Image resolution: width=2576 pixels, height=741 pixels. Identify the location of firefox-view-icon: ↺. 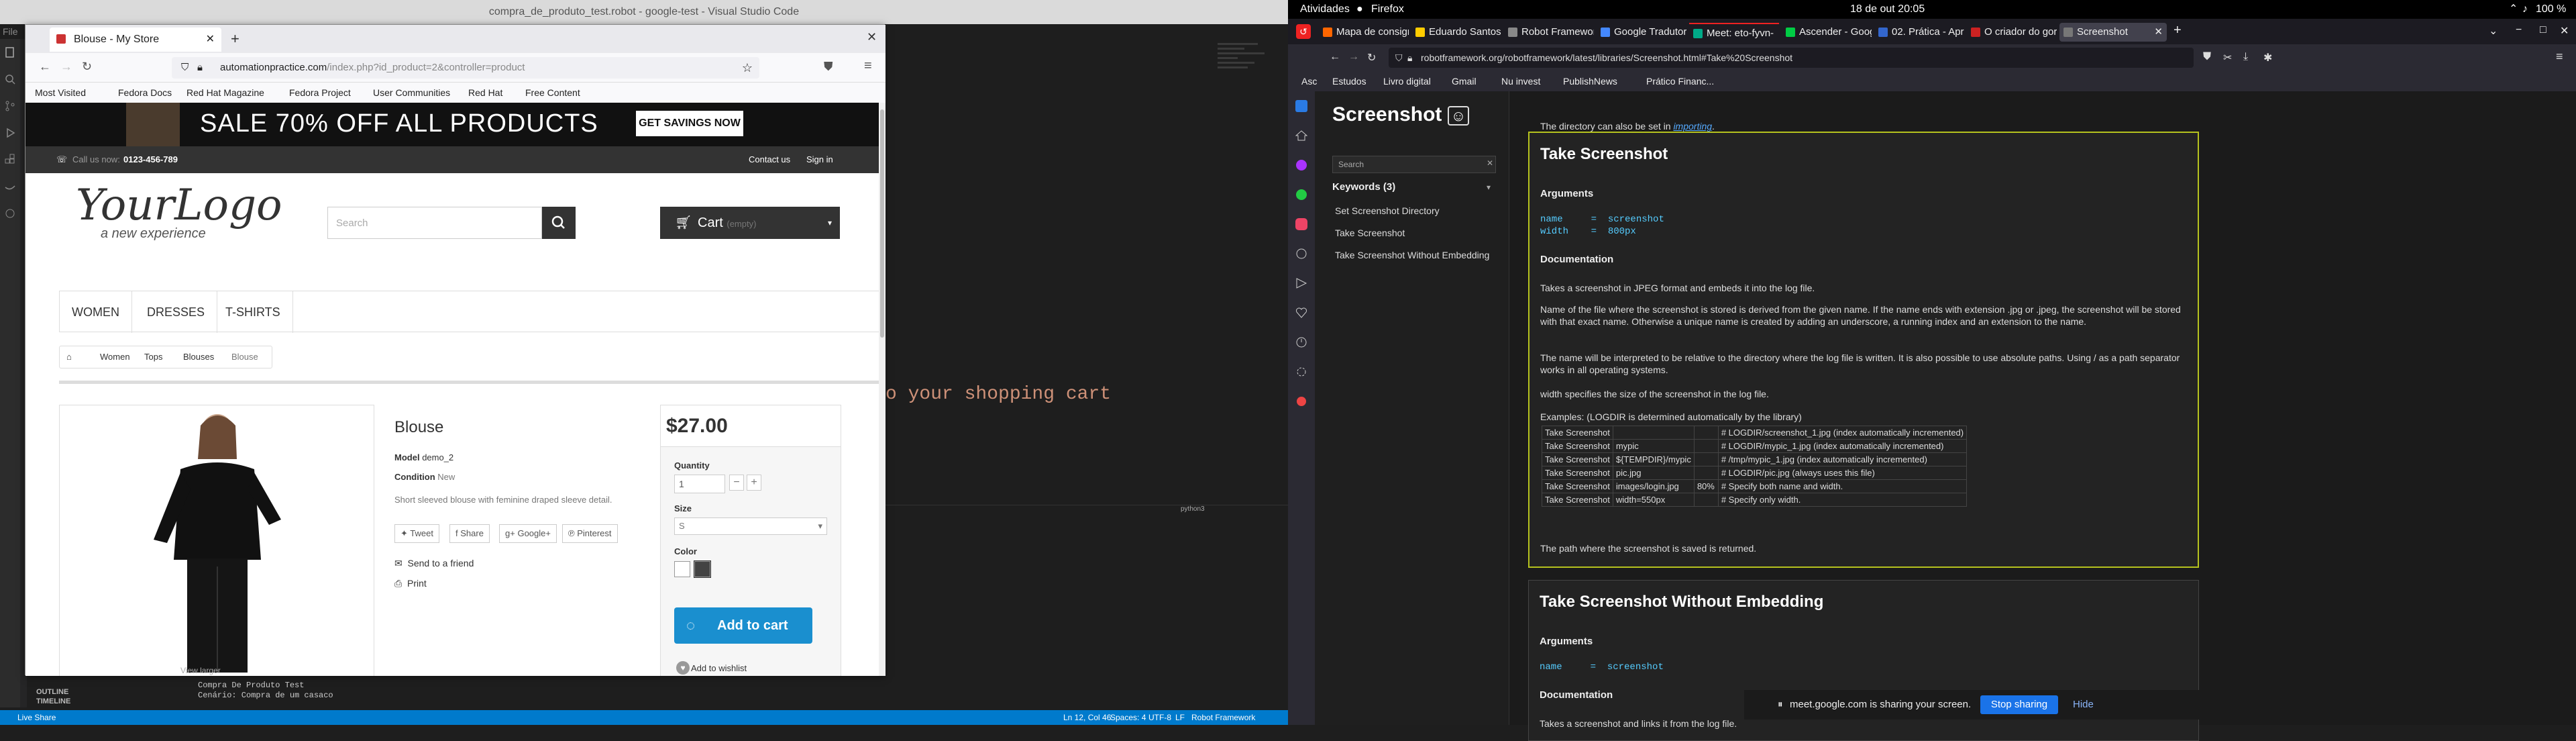
(1303, 31).